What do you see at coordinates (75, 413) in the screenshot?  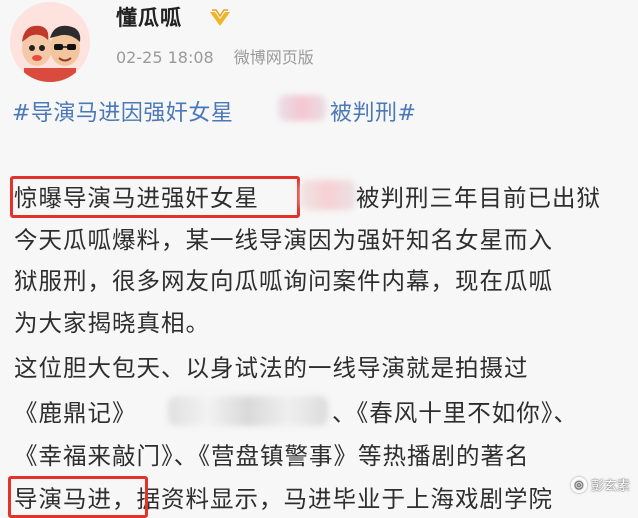 I see `body-line-6a: 《鹿鼎记》` at bounding box center [75, 413].